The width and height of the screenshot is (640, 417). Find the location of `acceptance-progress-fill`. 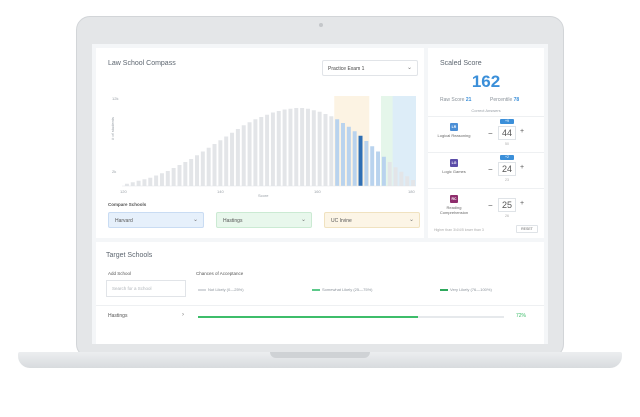

acceptance-progress-fill is located at coordinates (308, 317).